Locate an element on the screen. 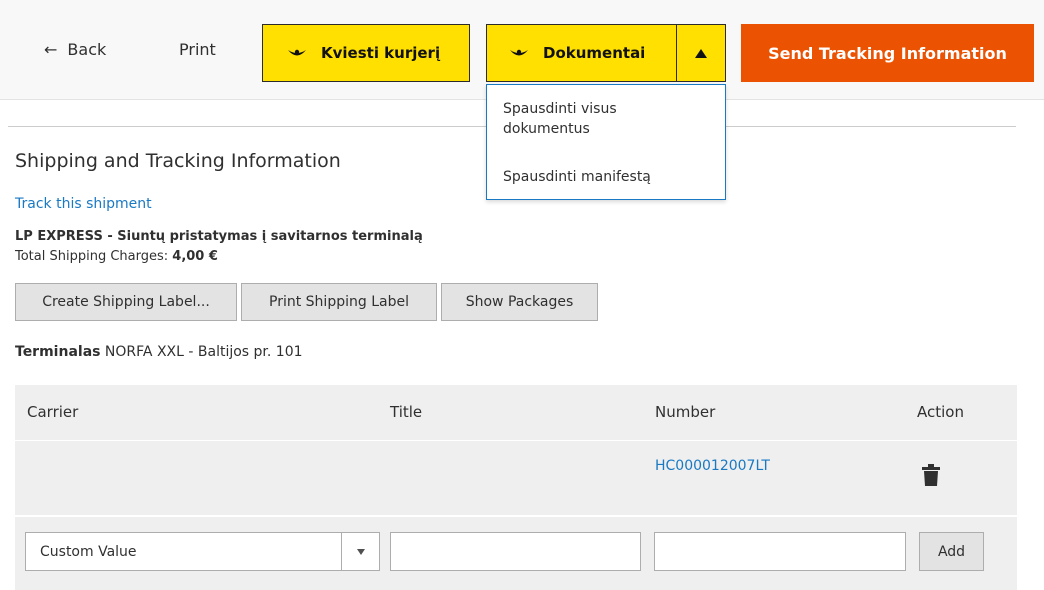  column-header-carrier: Carrier is located at coordinates (53, 412).